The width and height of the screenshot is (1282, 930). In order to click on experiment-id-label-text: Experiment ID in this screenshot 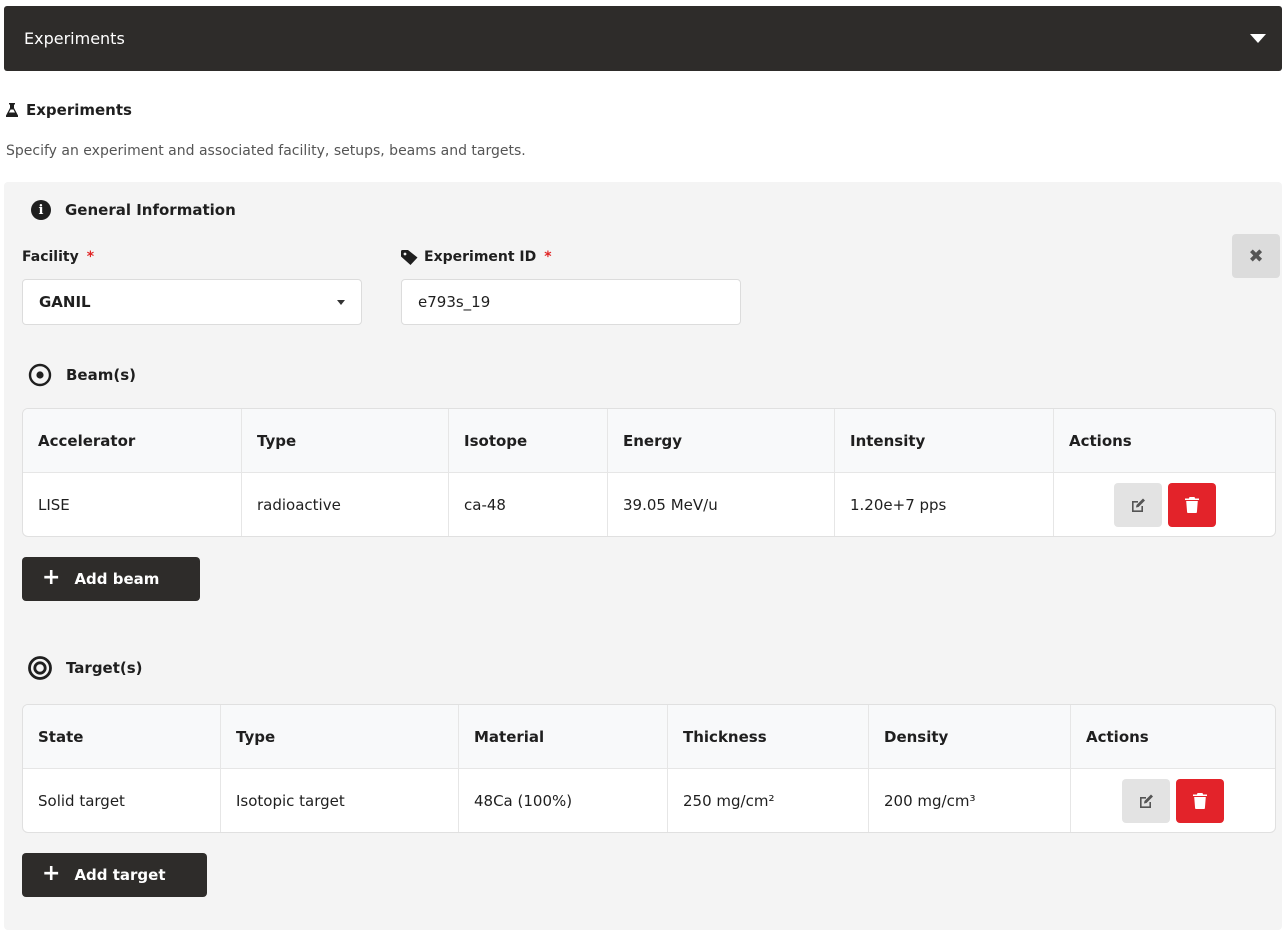, I will do `click(480, 257)`.